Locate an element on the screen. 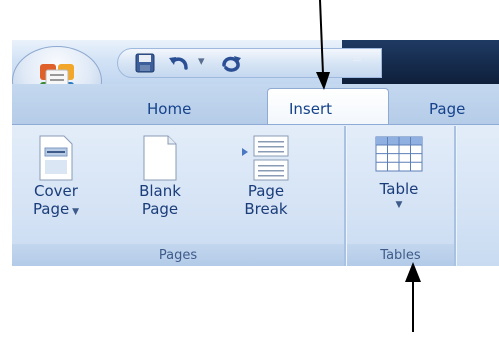 The height and width of the screenshot is (337, 499). blank-page-label-line2: Page is located at coordinates (160, 209).